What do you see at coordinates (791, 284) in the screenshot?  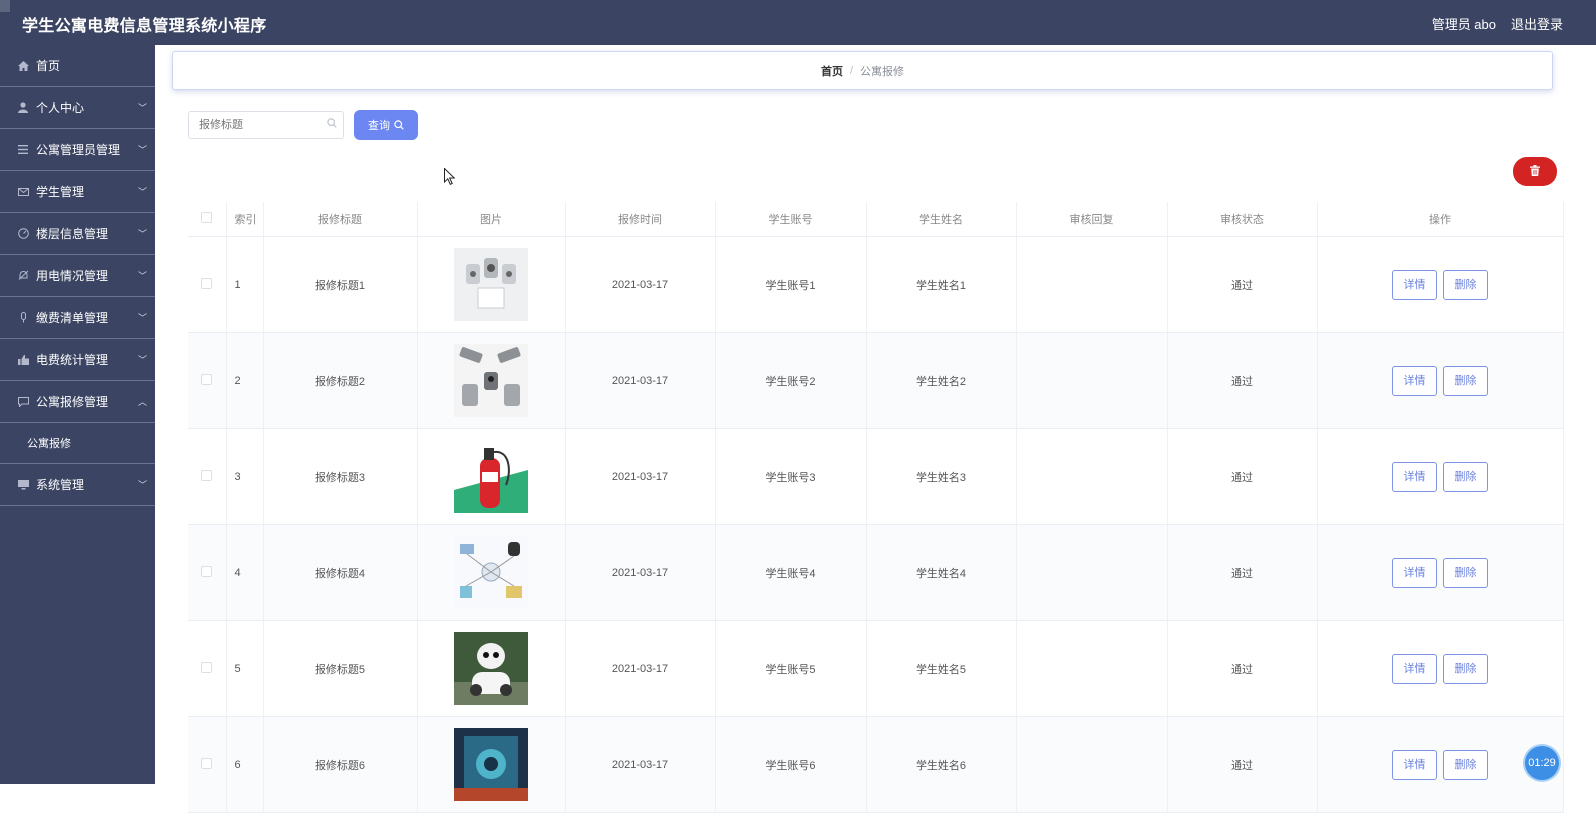 I see `cell-account: 学生账号1` at bounding box center [791, 284].